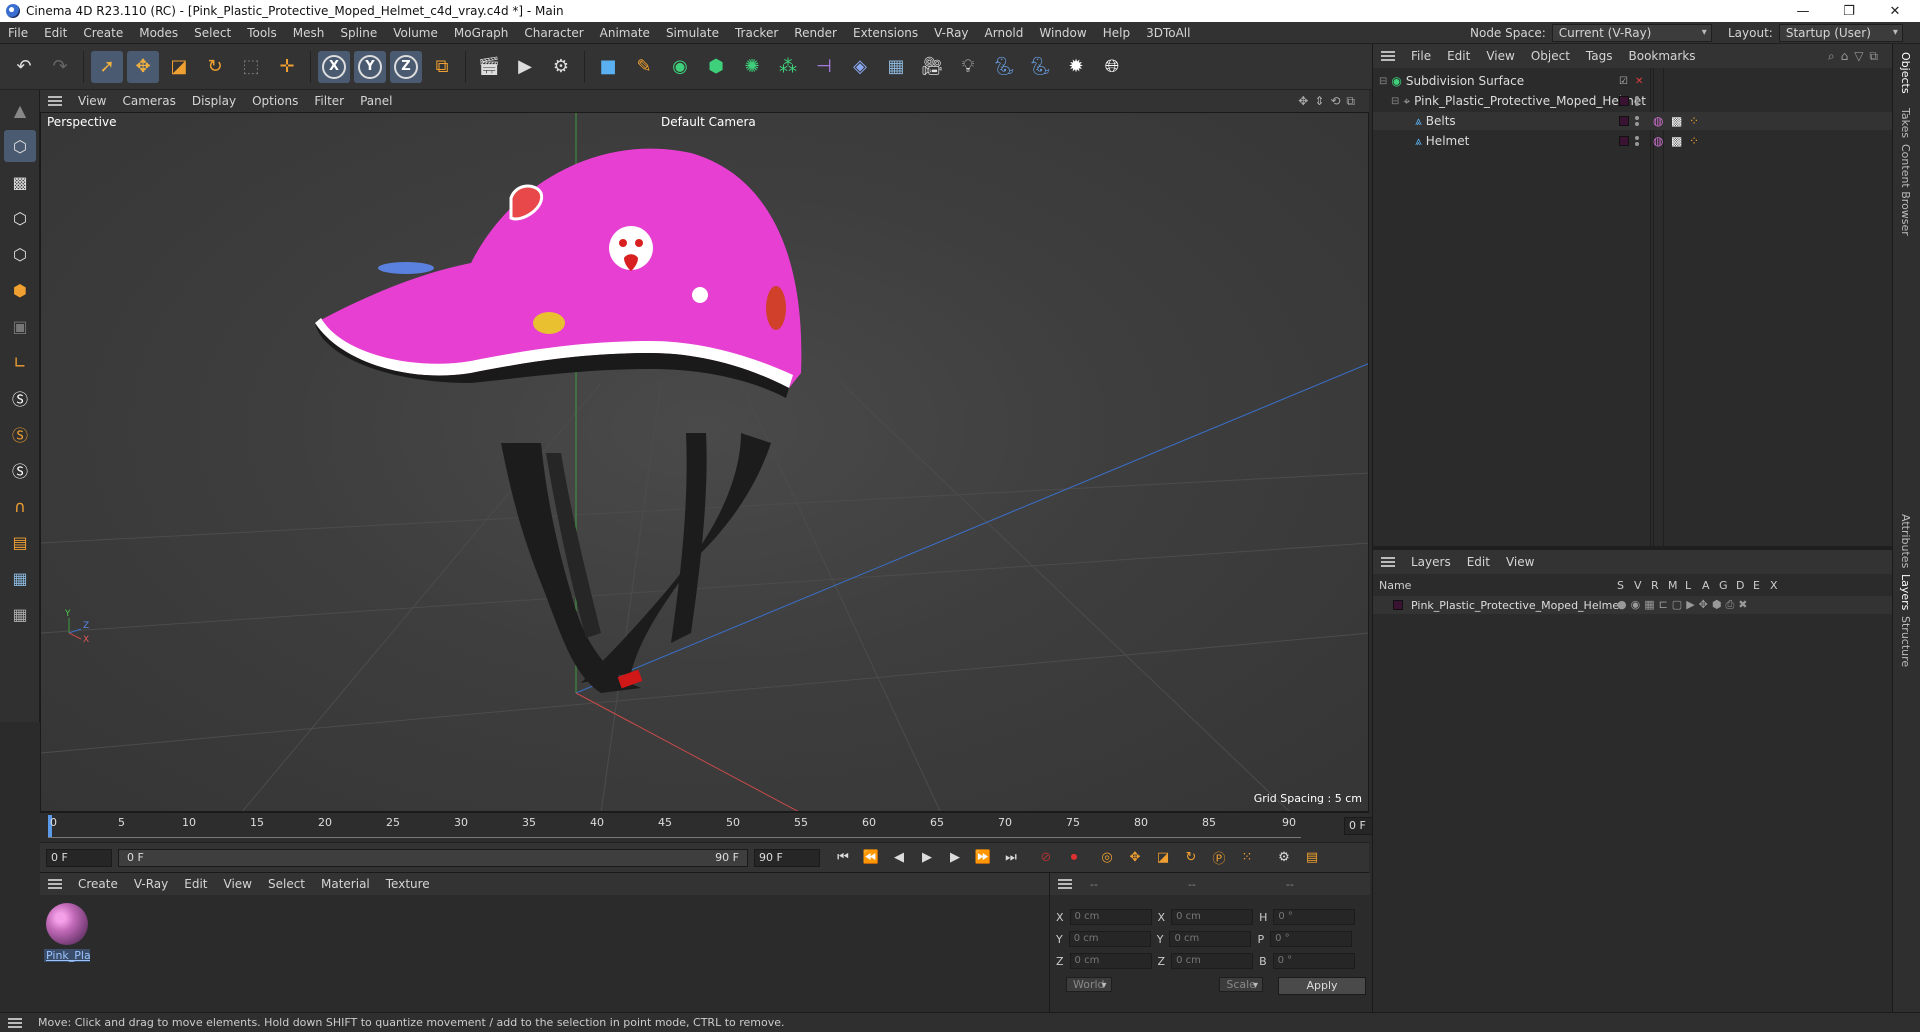  Describe the element at coordinates (1530, 101) in the screenshot. I see `object-name: Pink_Plastic_Protective_Moped_Helmet` at that location.